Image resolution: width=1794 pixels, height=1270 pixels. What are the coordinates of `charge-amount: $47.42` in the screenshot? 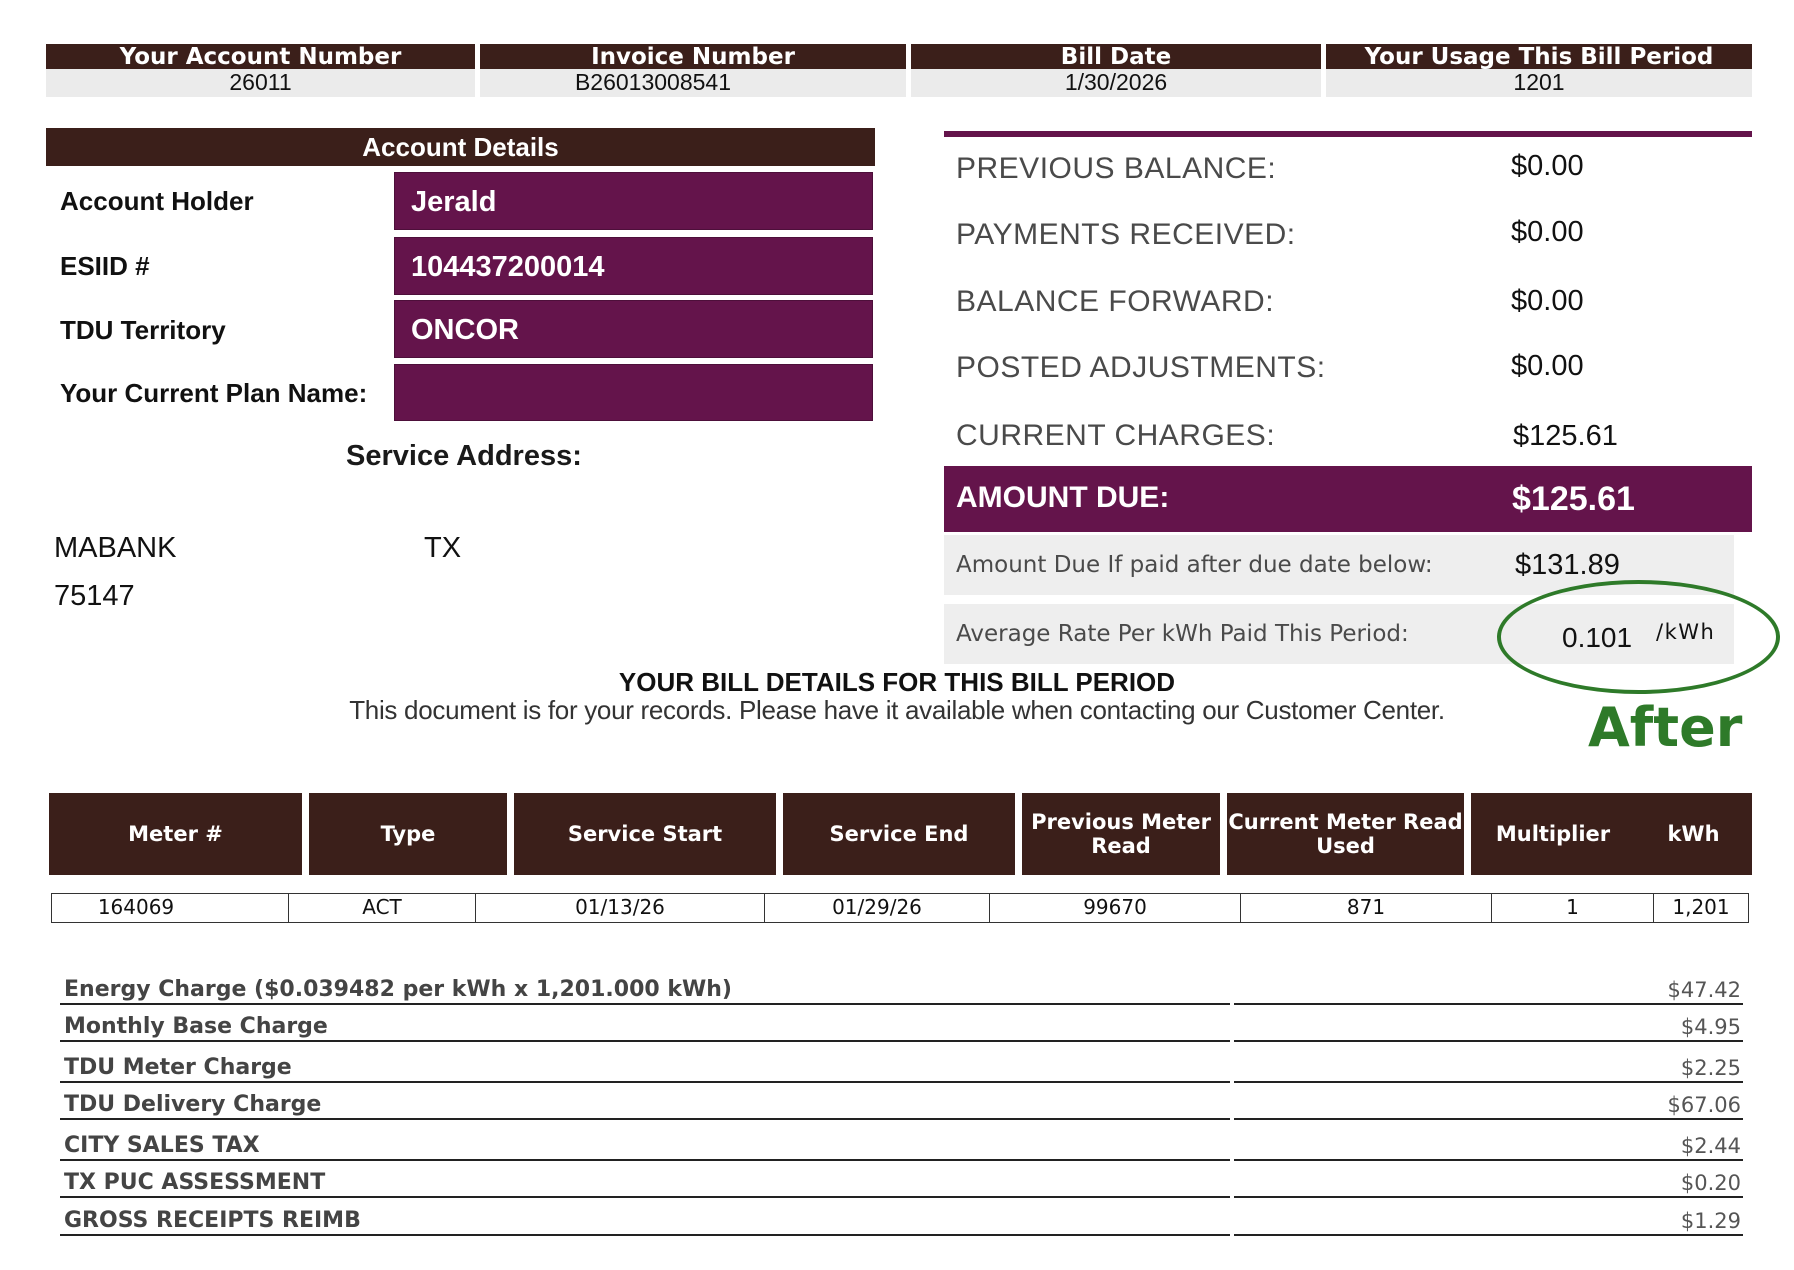 It's located at (1704, 990).